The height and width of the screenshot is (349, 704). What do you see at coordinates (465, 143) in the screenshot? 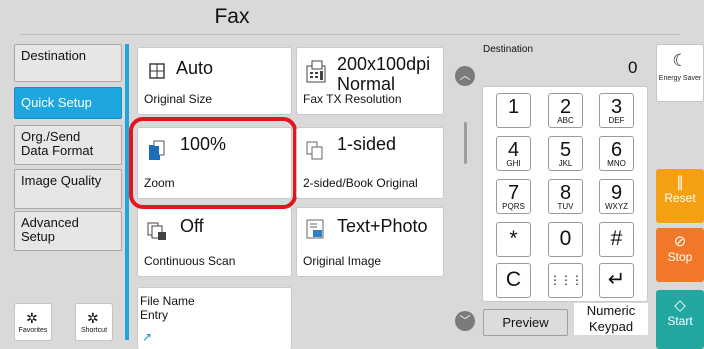
I see `scrollbar-thumb` at bounding box center [465, 143].